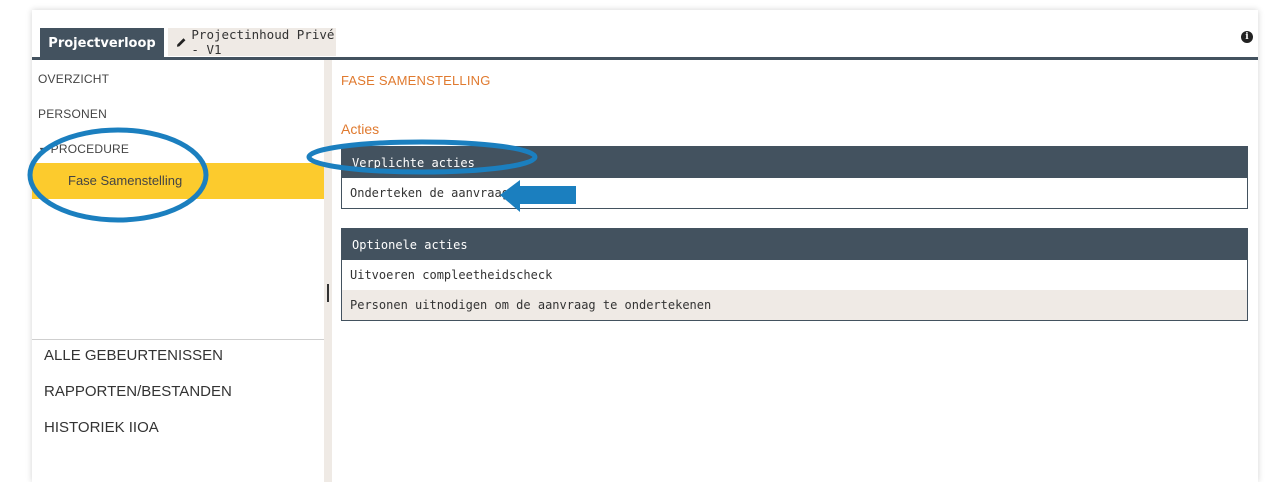 This screenshot has width=1270, height=482. Describe the element at coordinates (90, 149) in the screenshot. I see `sidebar-item-procedure-label: PROCEDURE` at that location.